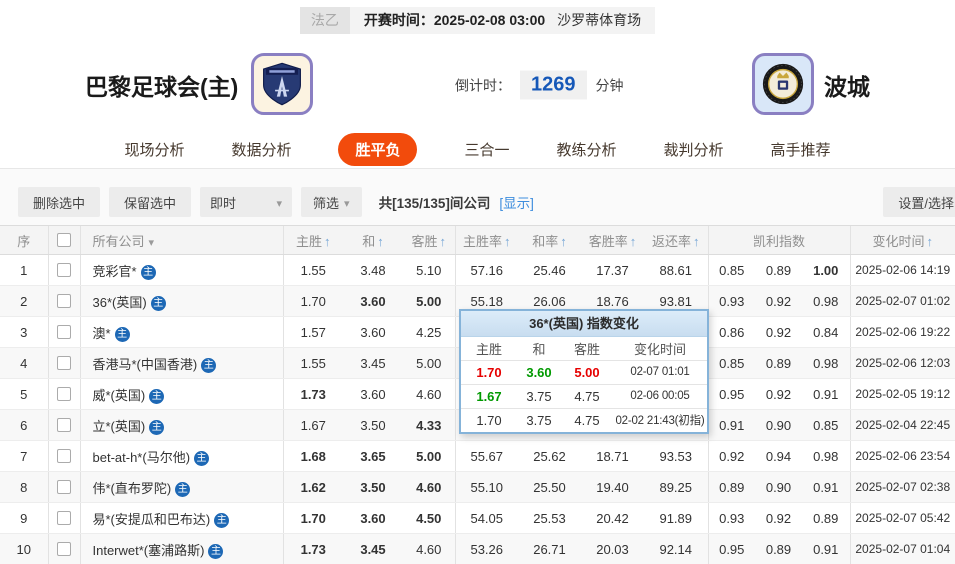 This screenshot has height=564, width=955. What do you see at coordinates (902, 240) in the screenshot?
I see `header-change-time: 变化时间` at bounding box center [902, 240].